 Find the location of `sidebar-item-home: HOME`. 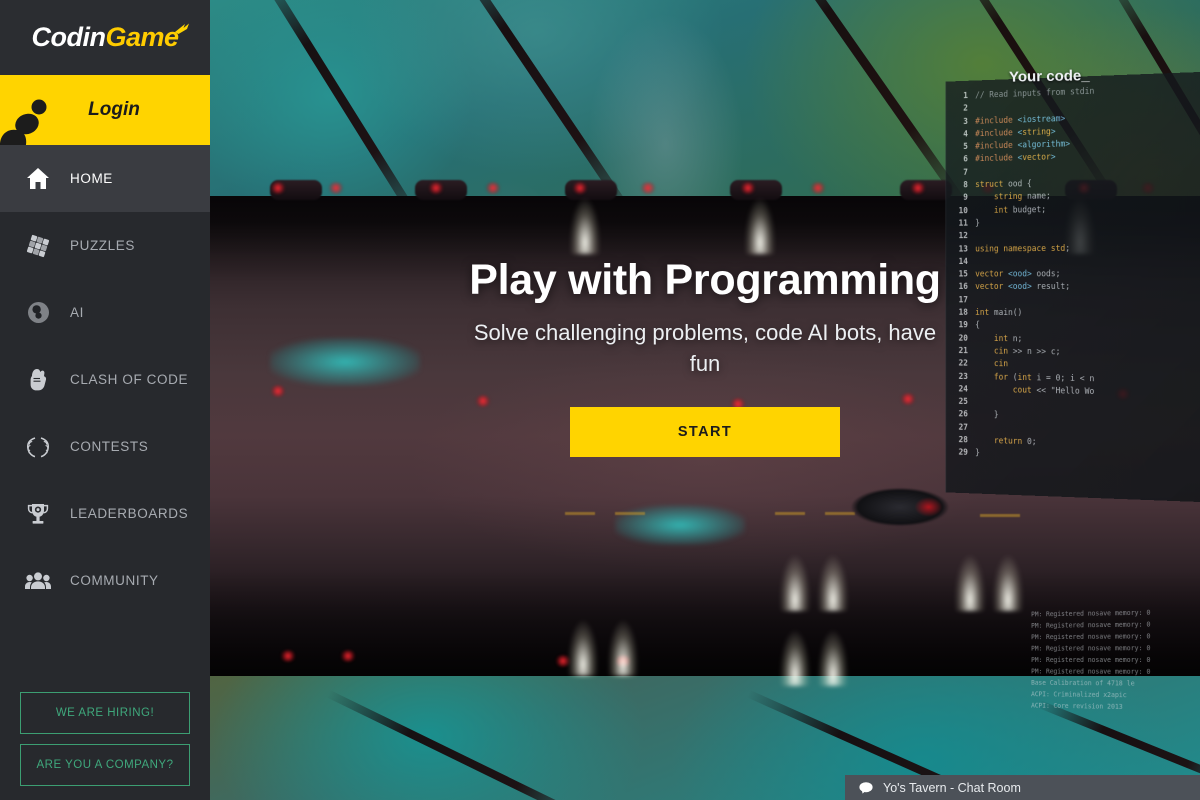

sidebar-item-home: HOME is located at coordinates (105, 178).